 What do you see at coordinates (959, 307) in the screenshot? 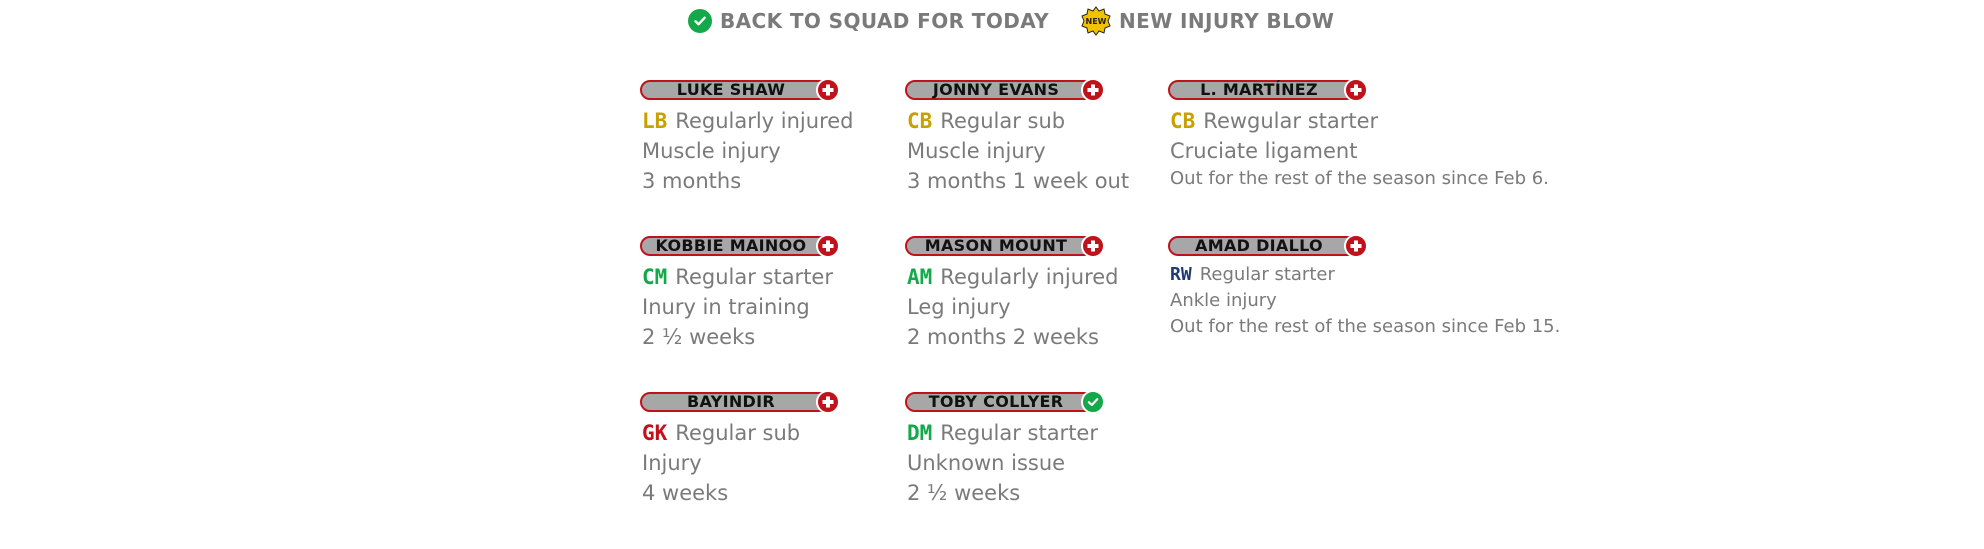
I see `player-injury: Leg injury` at bounding box center [959, 307].